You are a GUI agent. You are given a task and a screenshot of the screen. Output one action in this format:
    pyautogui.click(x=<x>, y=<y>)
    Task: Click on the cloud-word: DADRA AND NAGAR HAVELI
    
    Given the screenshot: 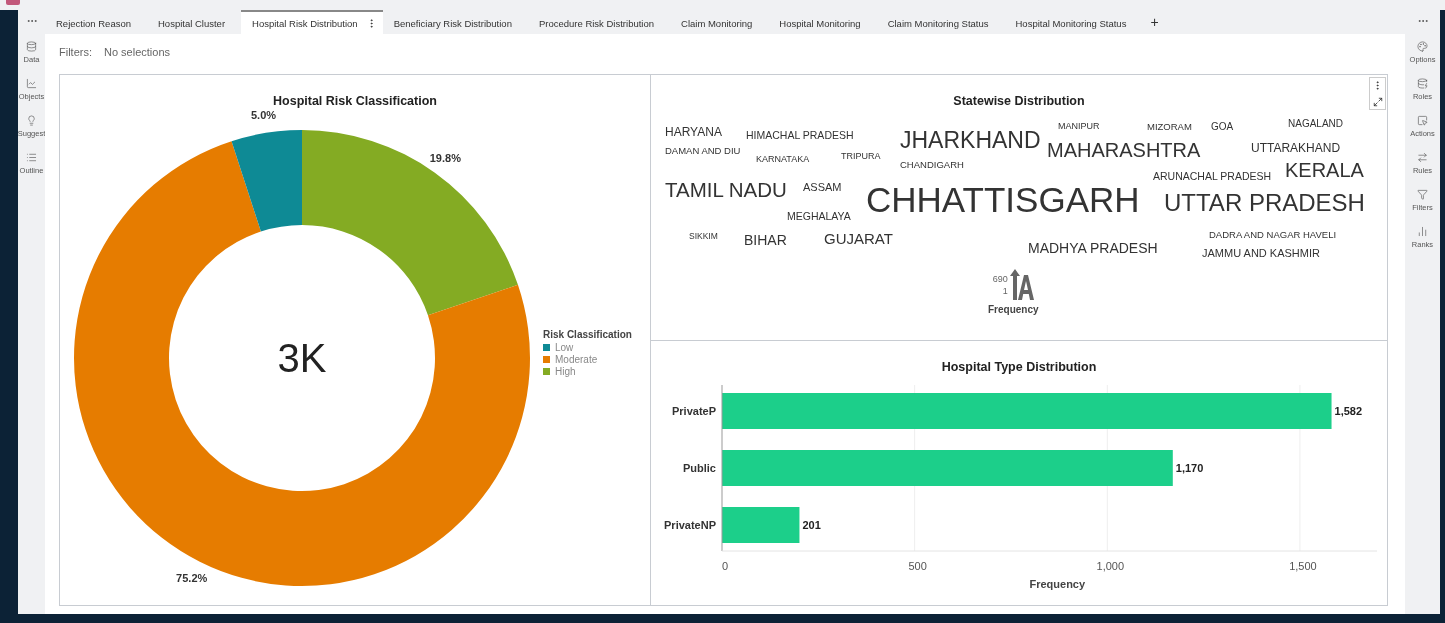 What is the action you would take?
    pyautogui.click(x=1273, y=235)
    